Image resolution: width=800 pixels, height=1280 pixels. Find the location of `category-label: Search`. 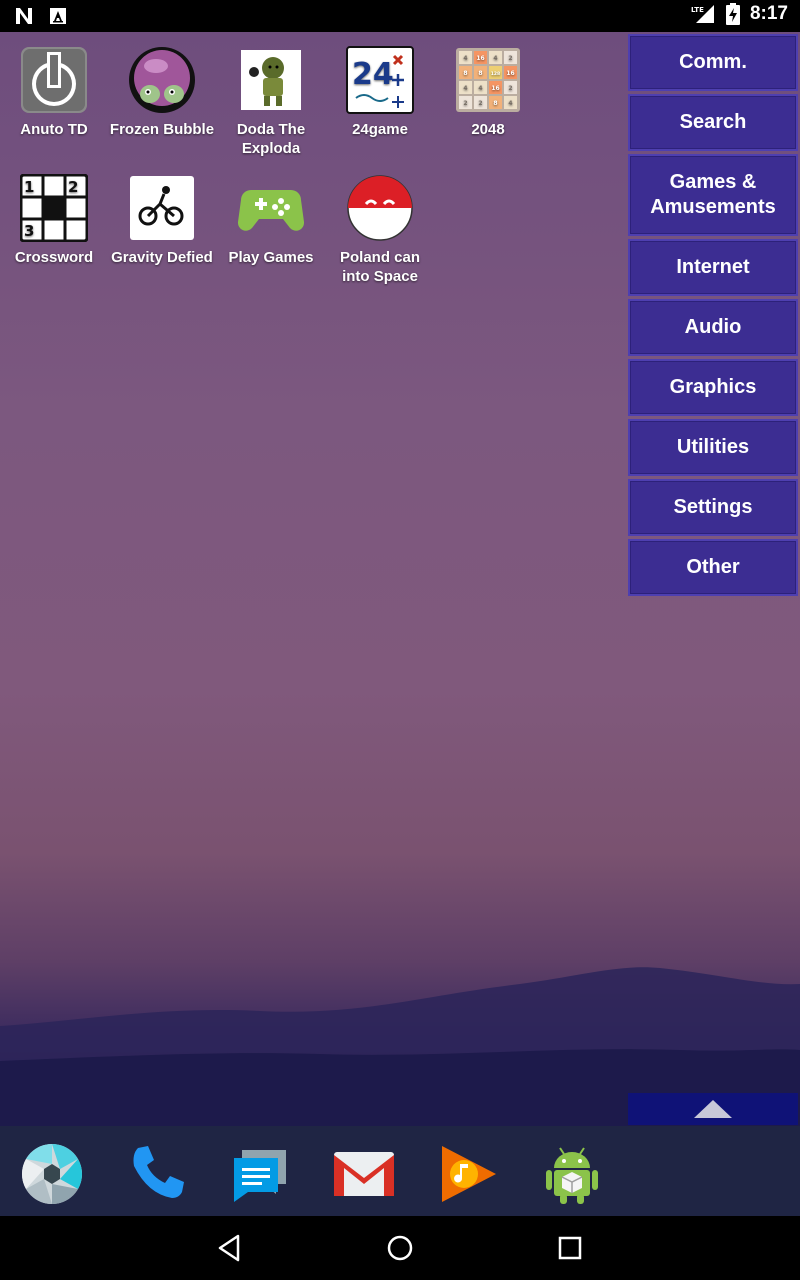

category-label: Search is located at coordinates (713, 122).